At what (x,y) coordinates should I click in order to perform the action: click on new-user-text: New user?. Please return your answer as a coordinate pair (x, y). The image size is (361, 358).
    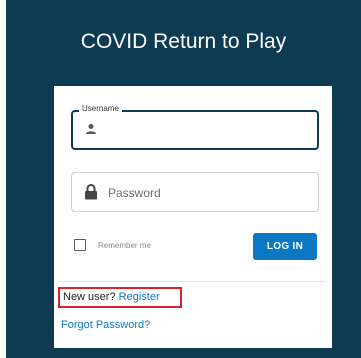
    Looking at the image, I should click on (89, 297).